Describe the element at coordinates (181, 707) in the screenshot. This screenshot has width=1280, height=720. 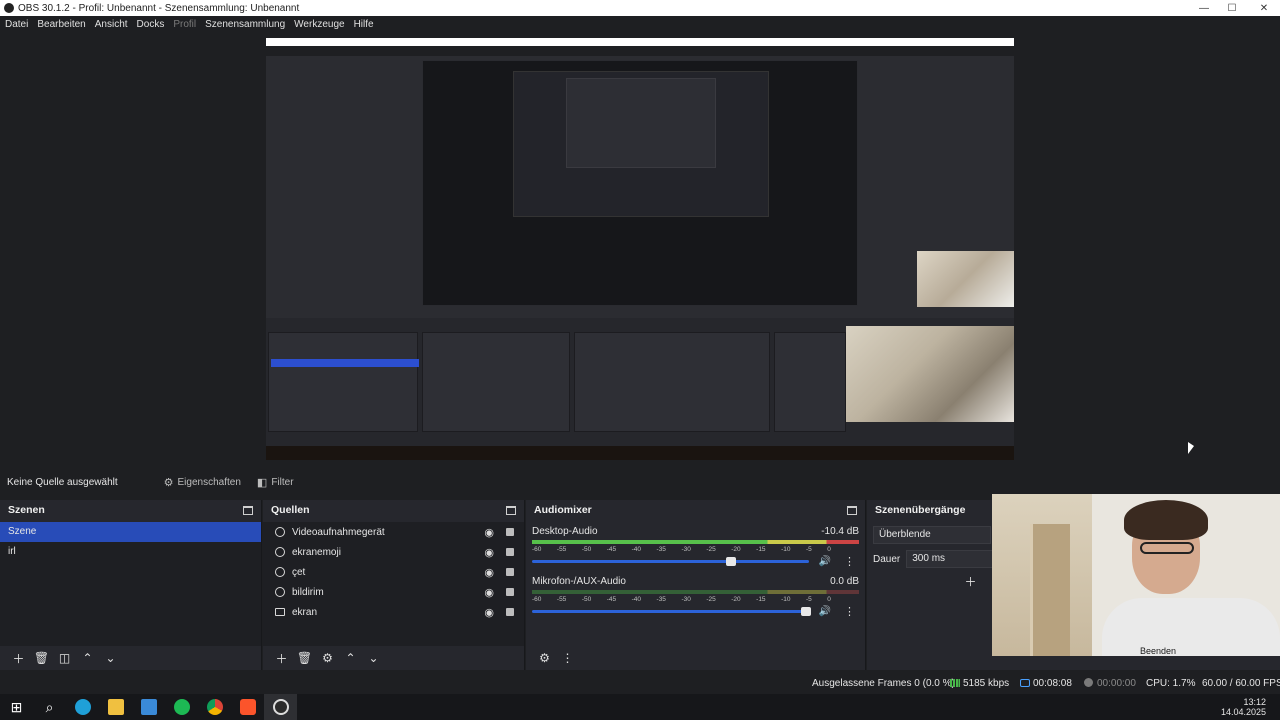
I see `spotify-icon` at that location.